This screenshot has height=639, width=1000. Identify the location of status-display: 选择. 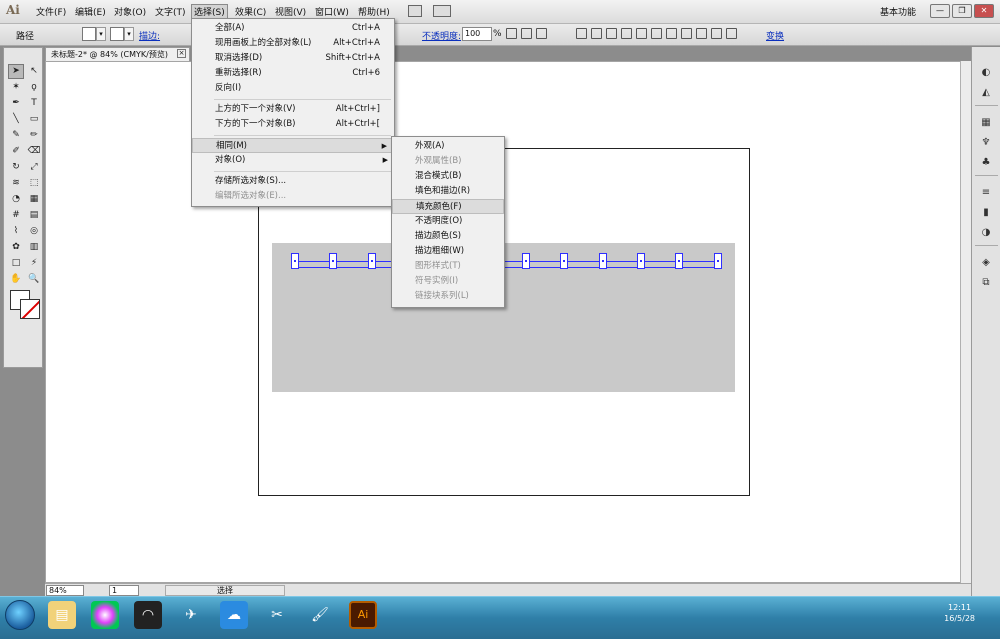
(225, 590).